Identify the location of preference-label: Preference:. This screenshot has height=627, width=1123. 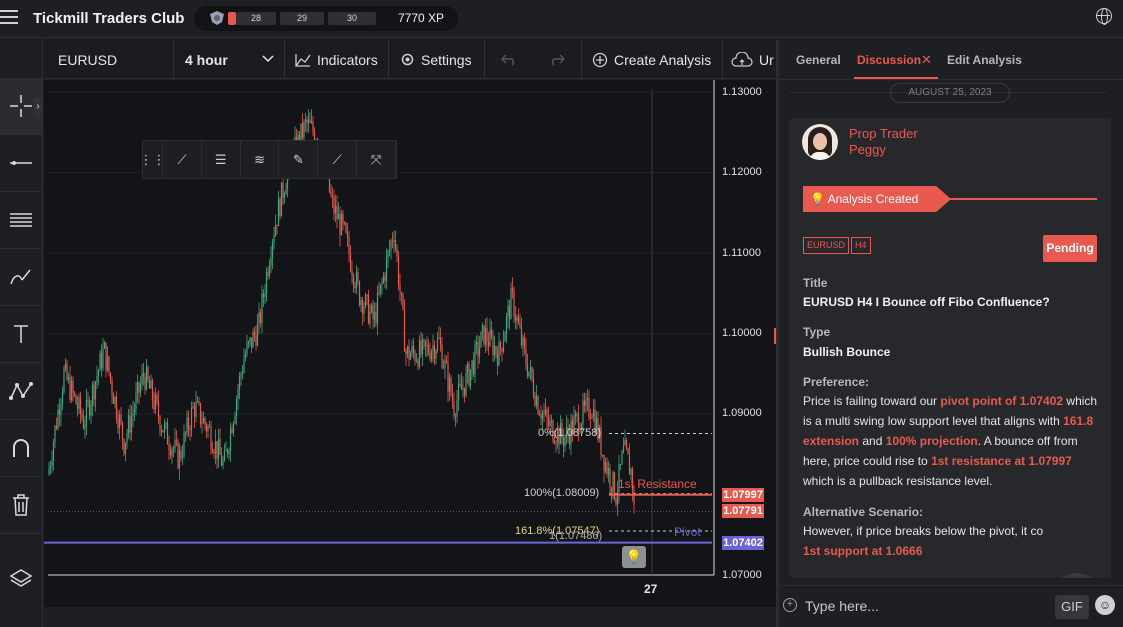
(836, 382).